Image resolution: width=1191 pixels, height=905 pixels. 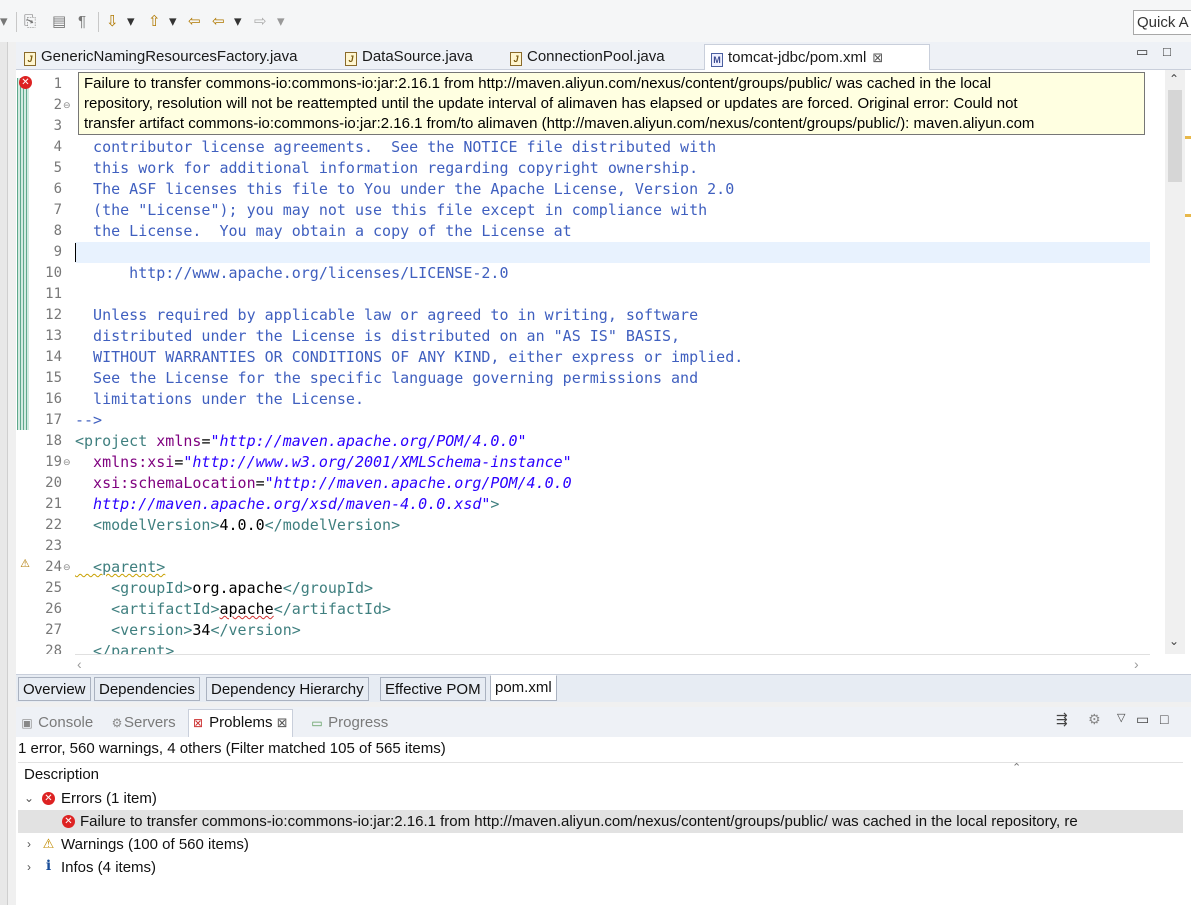 I want to click on xml-attr: xmlns, so click(x=174, y=441).